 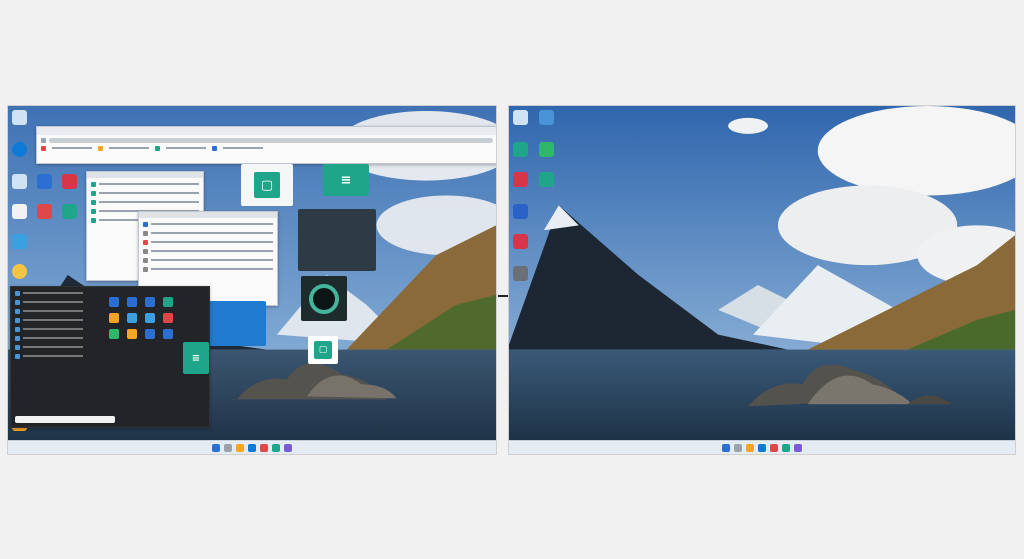 I want to click on camera-lens-icon, so click(x=324, y=298).